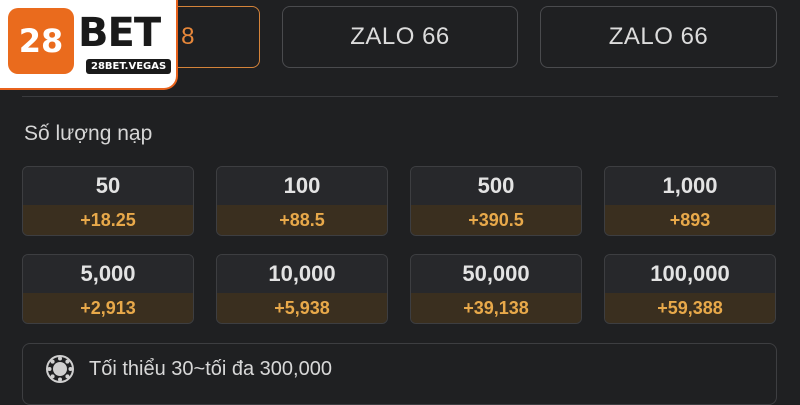 This screenshot has height=405, width=800. Describe the element at coordinates (399, 374) in the screenshot. I see `deposit-limit-info: Tối thiểu 30~tối đa 300,000` at that location.